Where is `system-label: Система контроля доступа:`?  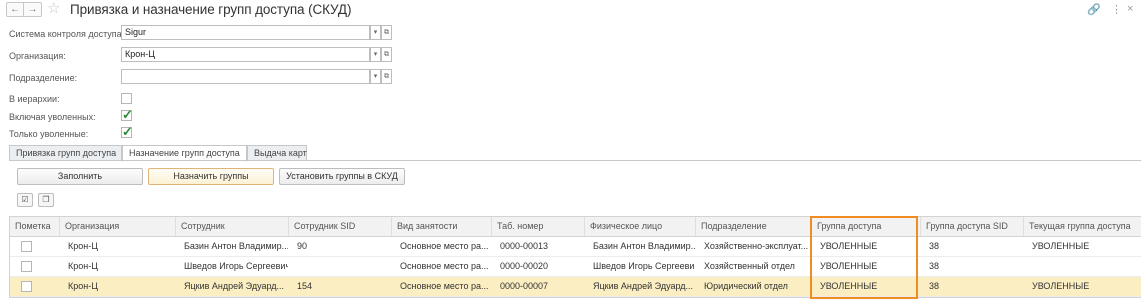
system-label: Система контроля доступа: is located at coordinates (67, 34).